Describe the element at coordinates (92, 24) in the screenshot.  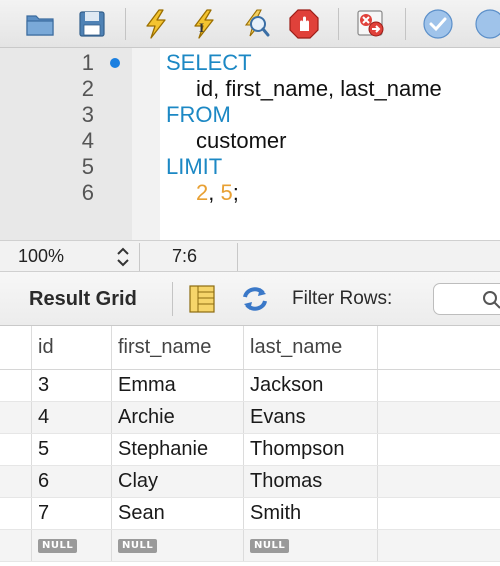
I see `save-icon` at that location.